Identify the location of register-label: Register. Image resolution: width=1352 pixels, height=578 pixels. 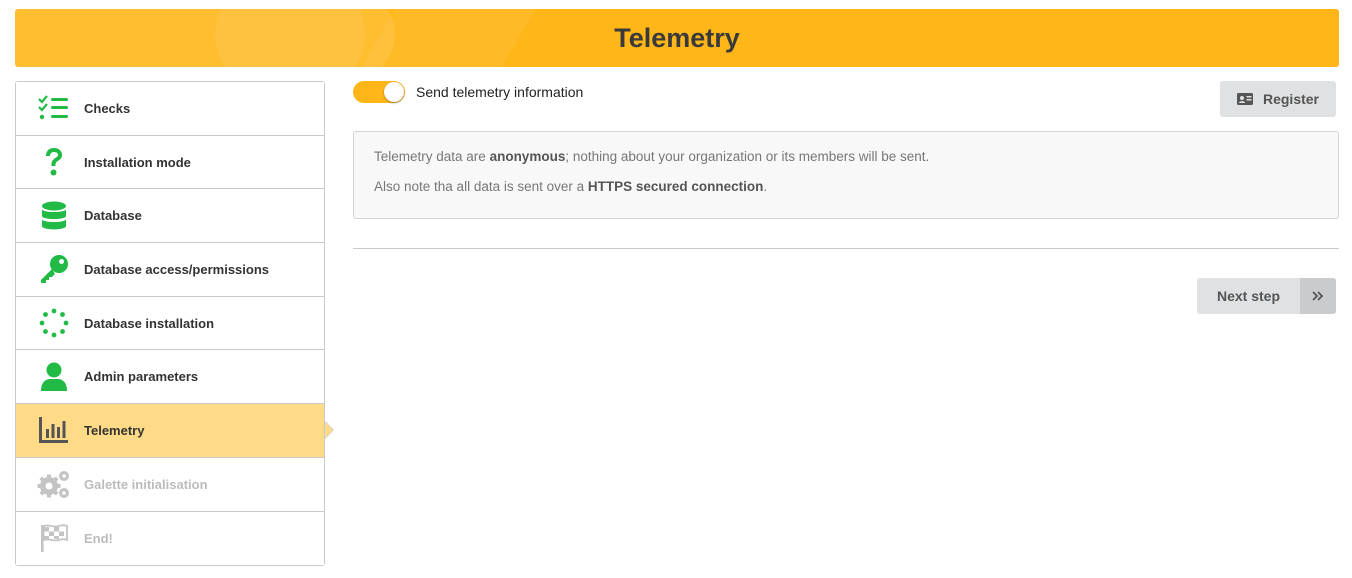
(1291, 99).